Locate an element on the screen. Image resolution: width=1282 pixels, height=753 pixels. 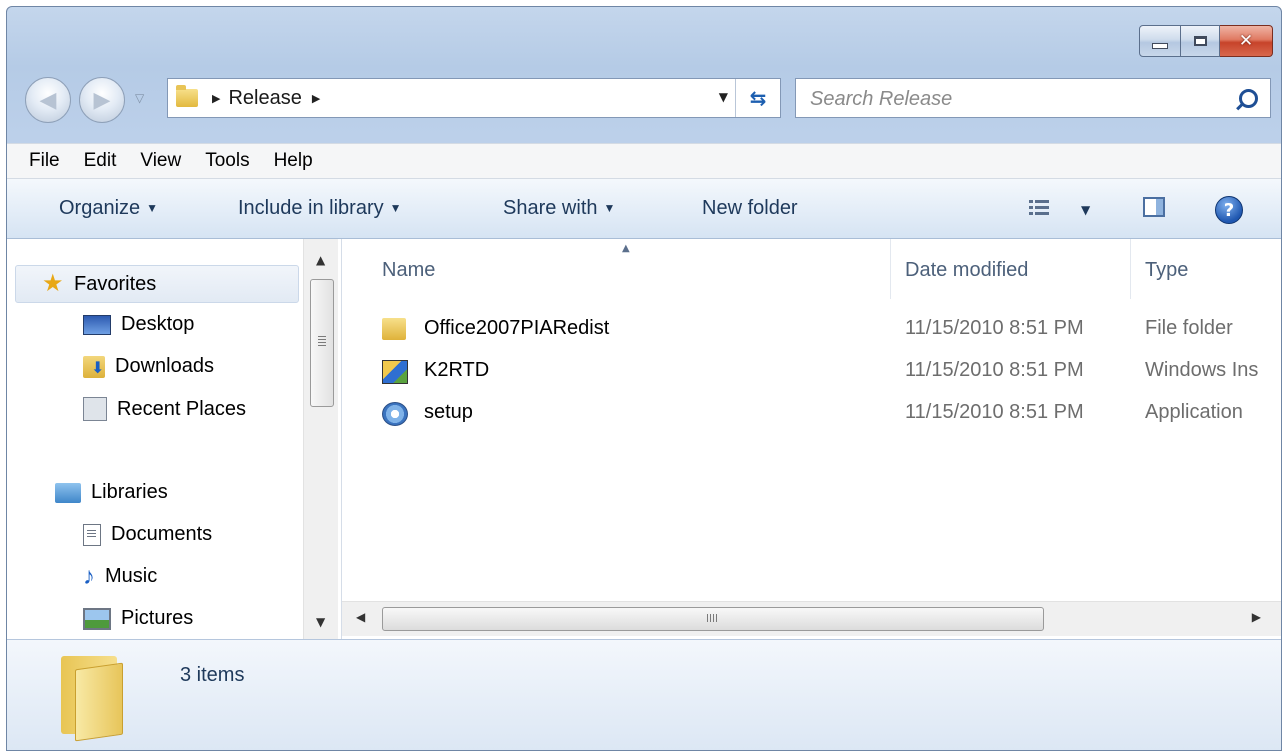
scroll-left-icon: ◀ is located at coordinates (360, 617).